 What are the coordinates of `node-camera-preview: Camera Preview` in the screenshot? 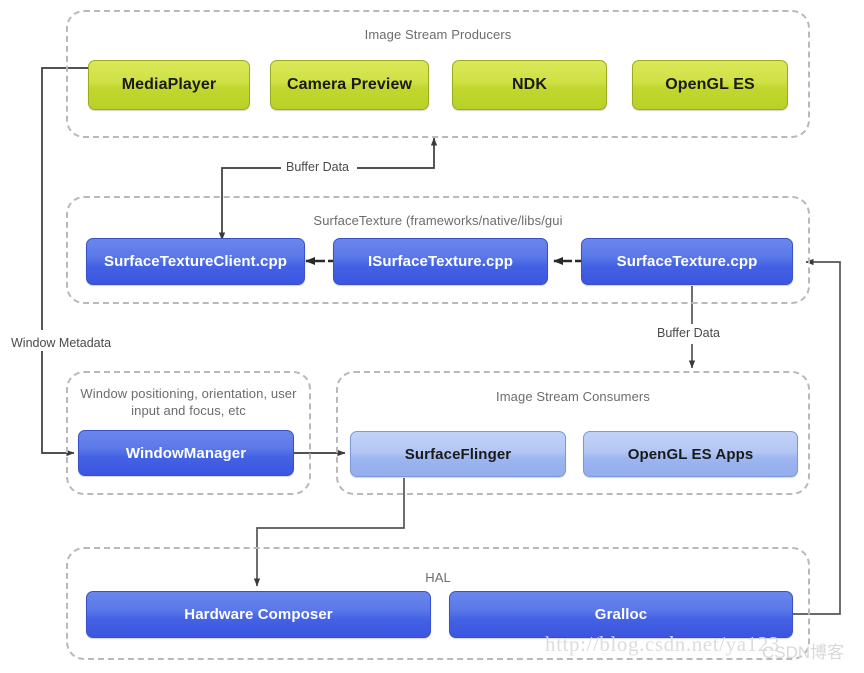 It's located at (349, 85).